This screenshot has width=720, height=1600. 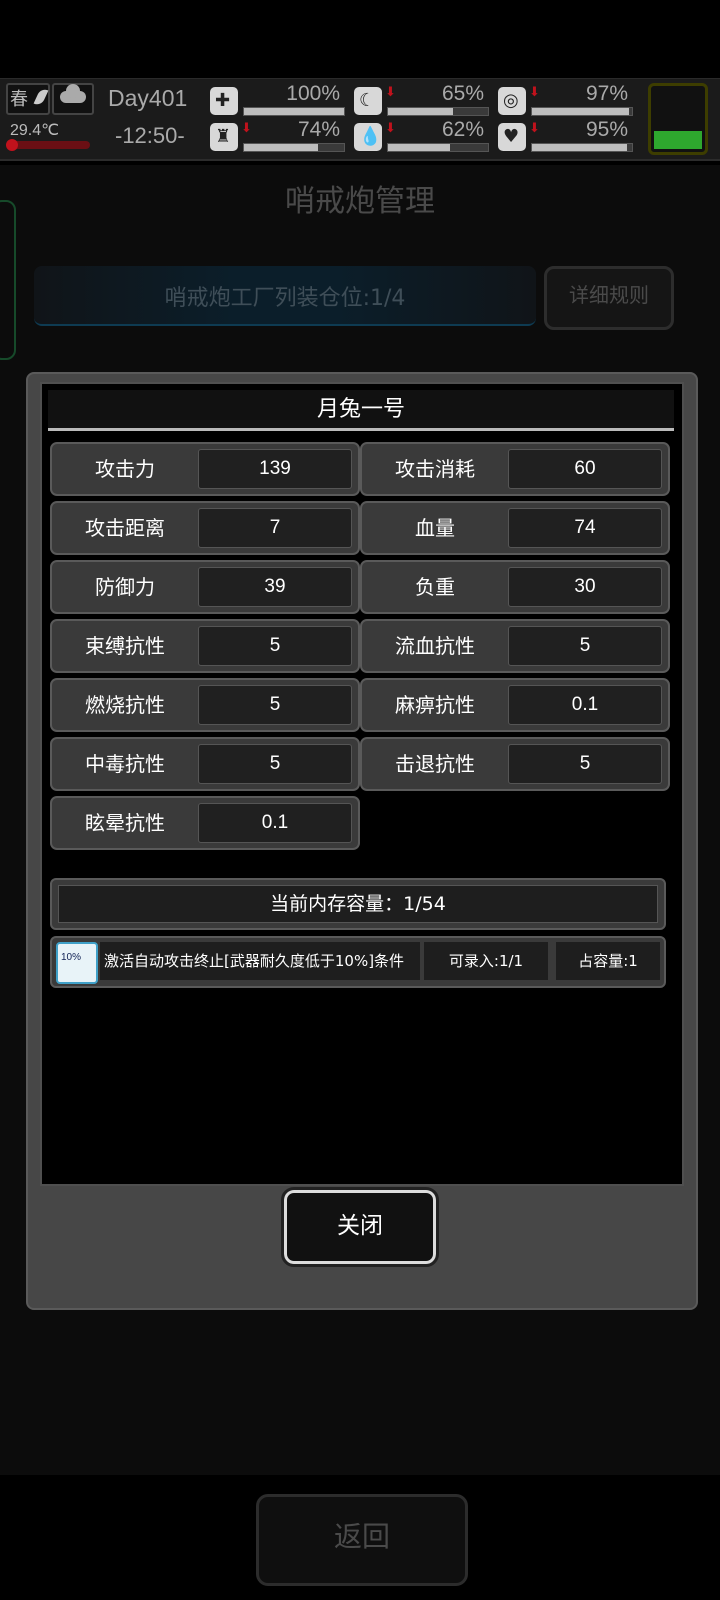 What do you see at coordinates (435, 705) in the screenshot?
I see `stat-label: 麻痹抗性` at bounding box center [435, 705].